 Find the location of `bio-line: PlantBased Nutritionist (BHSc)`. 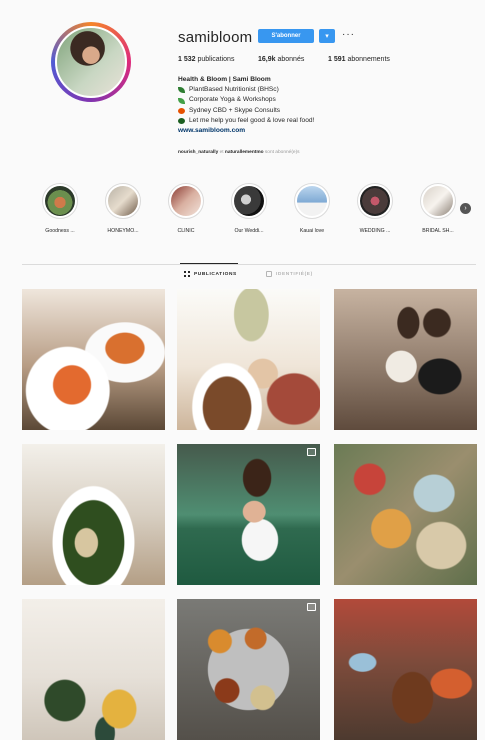

bio-line: PlantBased Nutritionist (BHSc) is located at coordinates (313, 90).